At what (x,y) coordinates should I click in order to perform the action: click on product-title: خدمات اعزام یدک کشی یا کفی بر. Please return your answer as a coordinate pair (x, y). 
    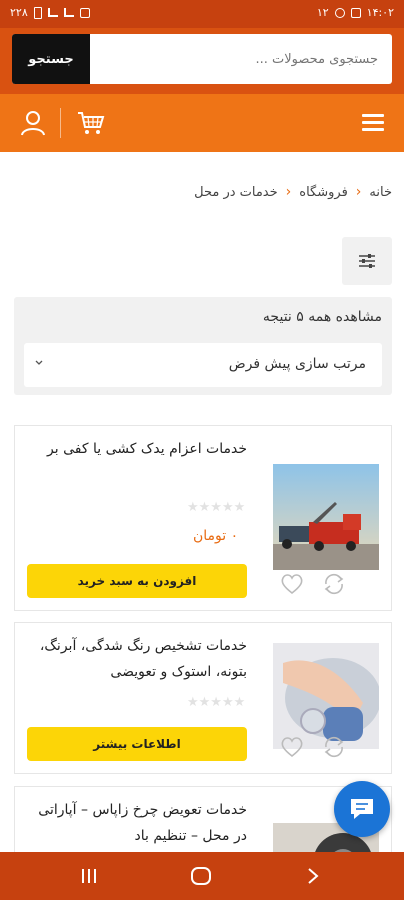
    Looking at the image, I should click on (137, 449).